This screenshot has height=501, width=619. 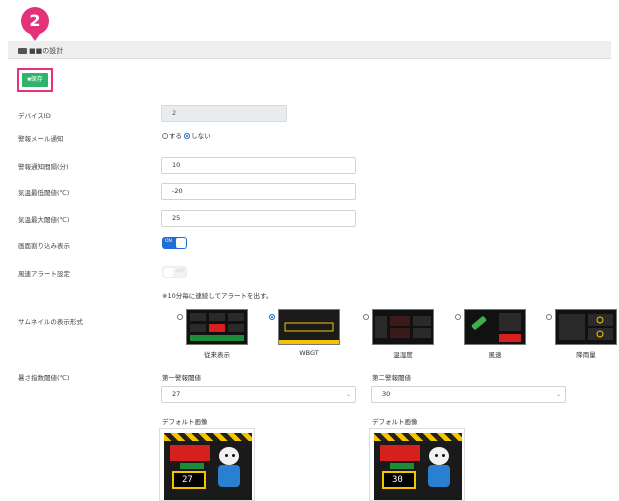 What do you see at coordinates (366, 317) in the screenshot?
I see `thumb-radio-temp-humidity` at bounding box center [366, 317].